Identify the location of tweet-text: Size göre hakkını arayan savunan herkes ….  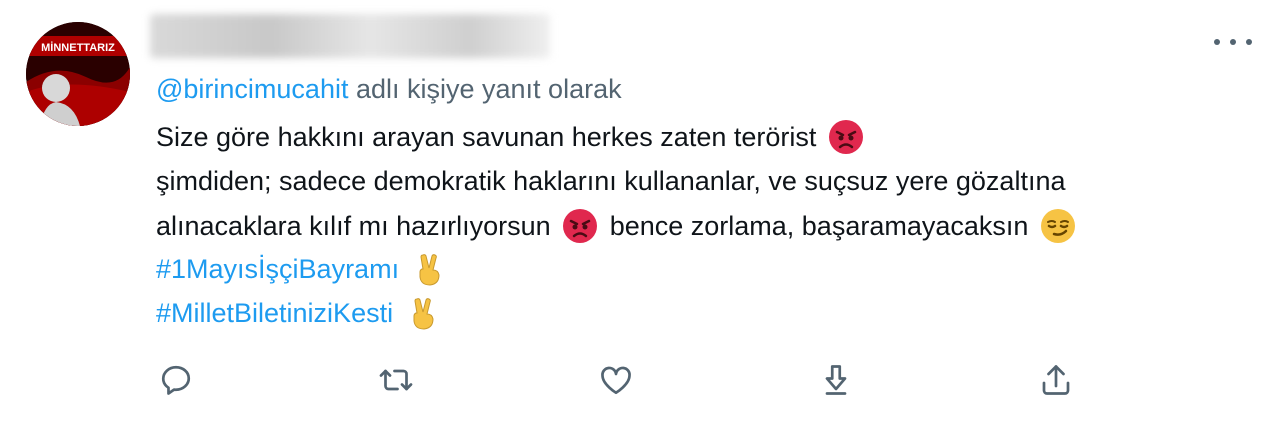
(486, 137).